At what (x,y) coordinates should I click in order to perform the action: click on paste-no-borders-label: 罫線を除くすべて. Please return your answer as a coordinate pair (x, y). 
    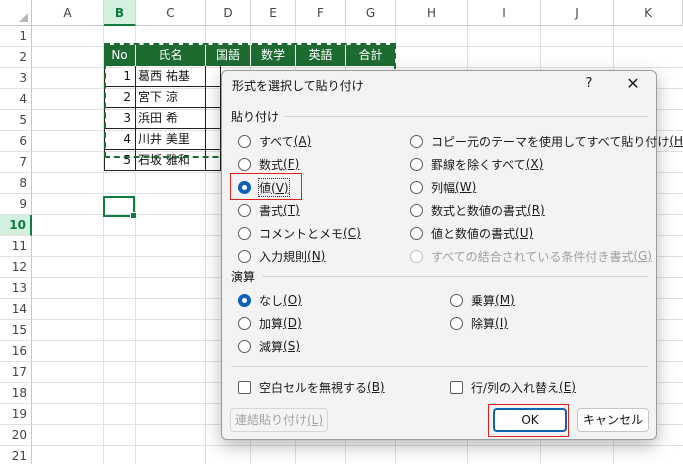
    Looking at the image, I should click on (478, 164).